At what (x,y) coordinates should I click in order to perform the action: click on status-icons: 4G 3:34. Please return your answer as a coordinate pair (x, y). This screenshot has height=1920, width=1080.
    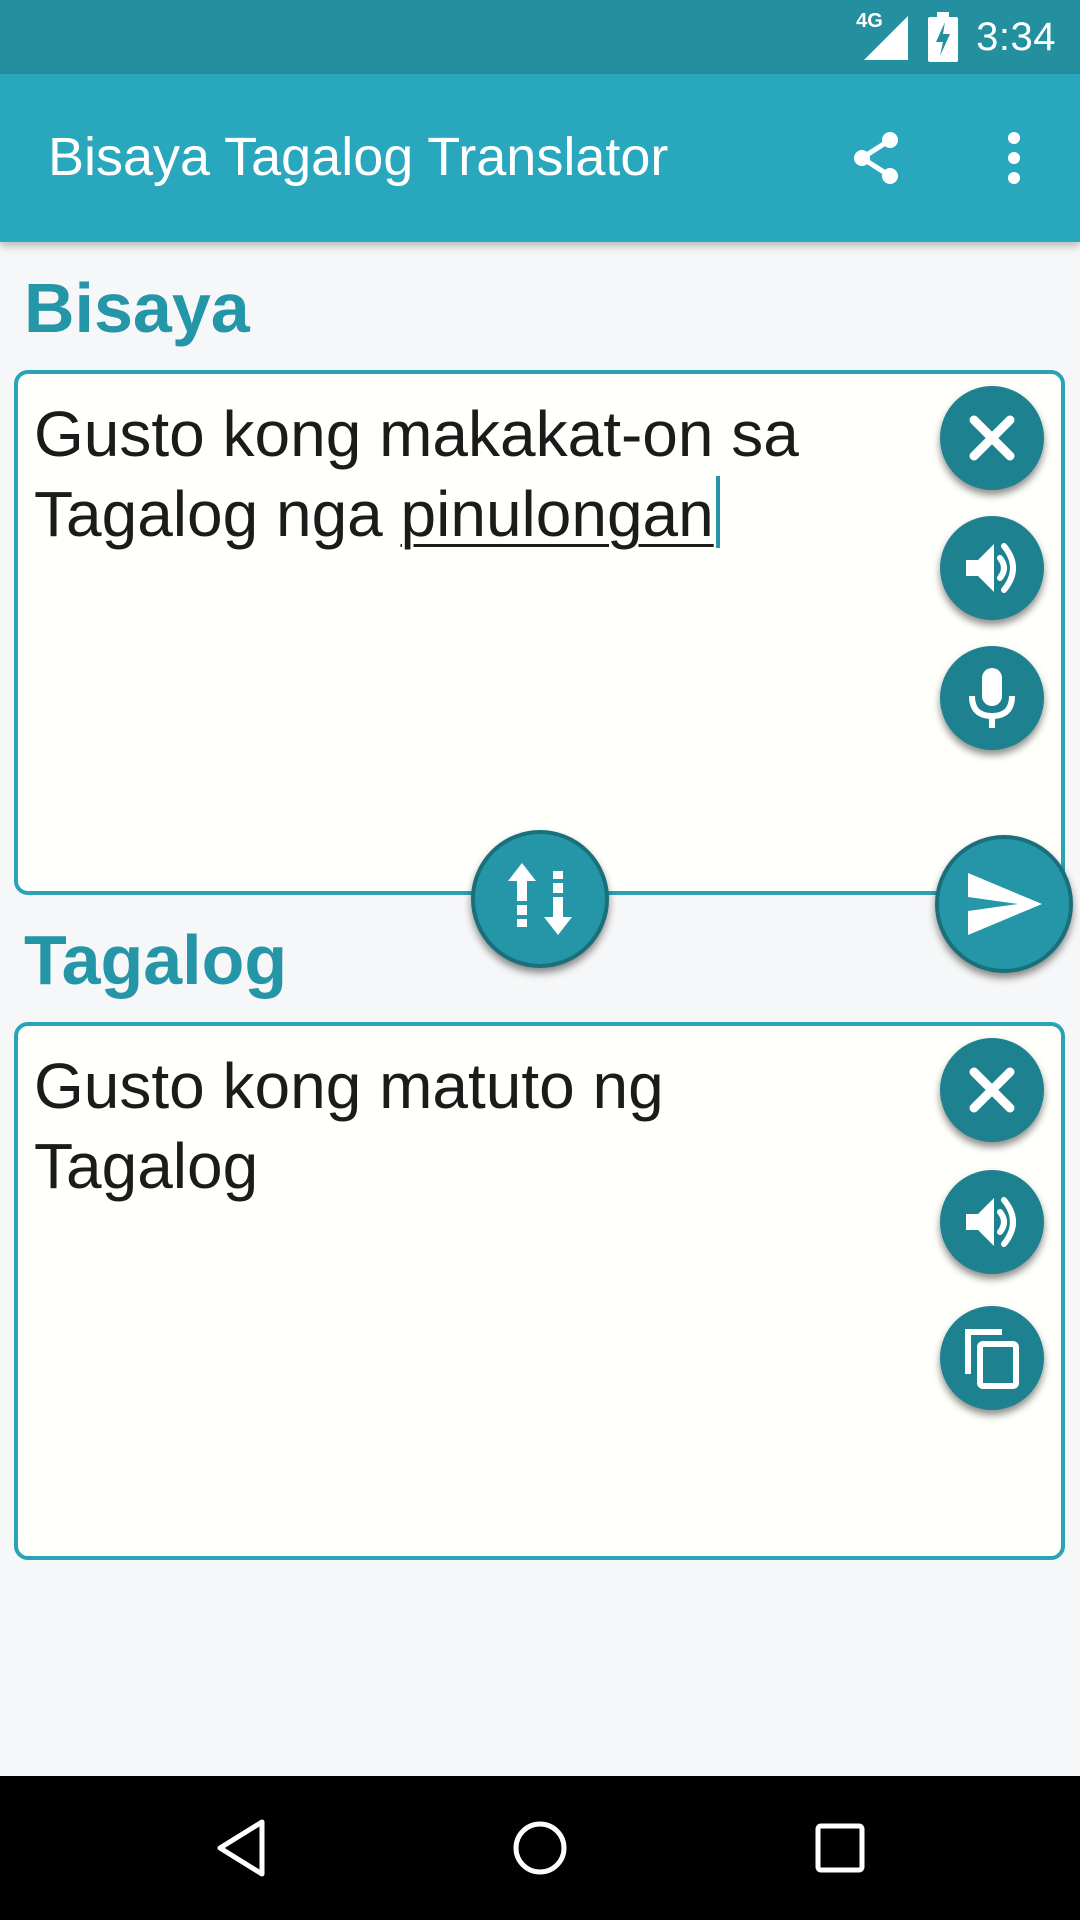
    Looking at the image, I should click on (956, 37).